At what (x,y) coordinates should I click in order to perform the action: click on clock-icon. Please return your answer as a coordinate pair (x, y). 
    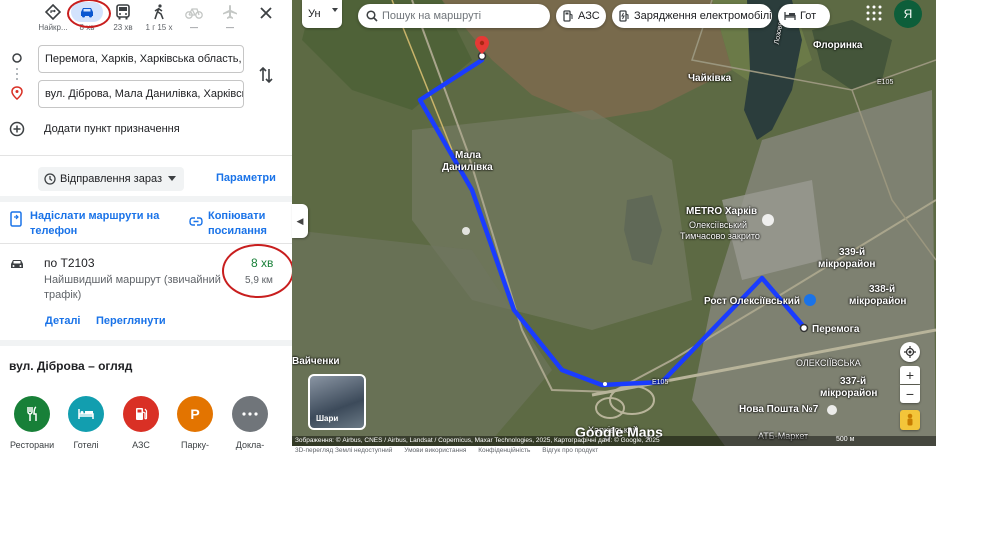
    Looking at the image, I should click on (50, 179).